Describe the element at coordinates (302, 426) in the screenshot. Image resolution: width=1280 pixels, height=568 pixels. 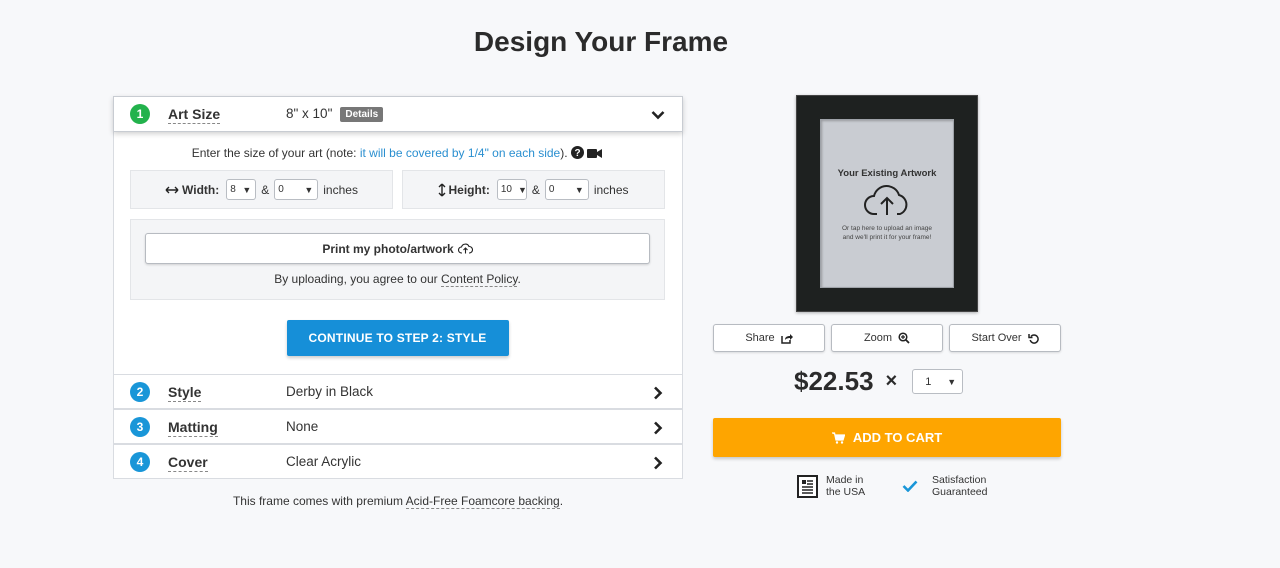
I see `step-value: None` at that location.